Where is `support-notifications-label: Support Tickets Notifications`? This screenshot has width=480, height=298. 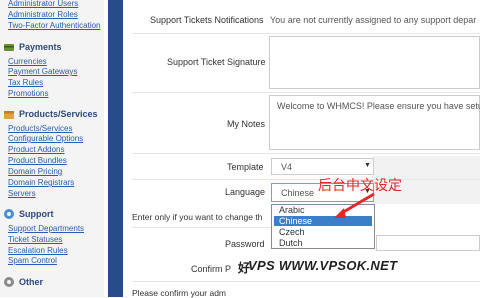
support-notifications-label: Support Tickets Notifications is located at coordinates (207, 20).